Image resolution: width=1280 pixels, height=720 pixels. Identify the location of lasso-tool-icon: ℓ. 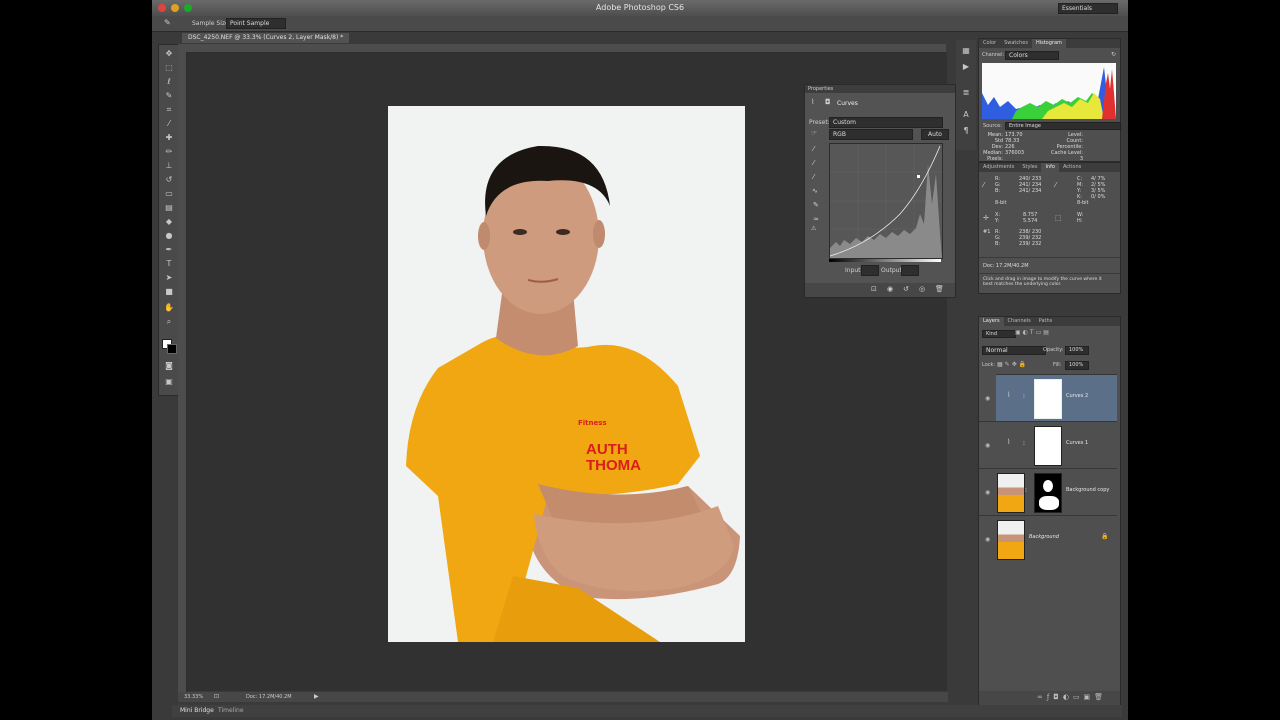
(169, 82).